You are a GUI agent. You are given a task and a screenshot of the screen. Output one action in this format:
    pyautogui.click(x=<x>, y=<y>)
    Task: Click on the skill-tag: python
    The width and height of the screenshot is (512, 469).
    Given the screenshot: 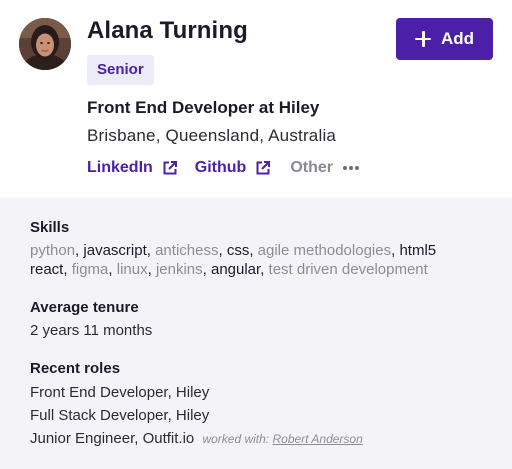 What is the action you would take?
    pyautogui.click(x=53, y=250)
    